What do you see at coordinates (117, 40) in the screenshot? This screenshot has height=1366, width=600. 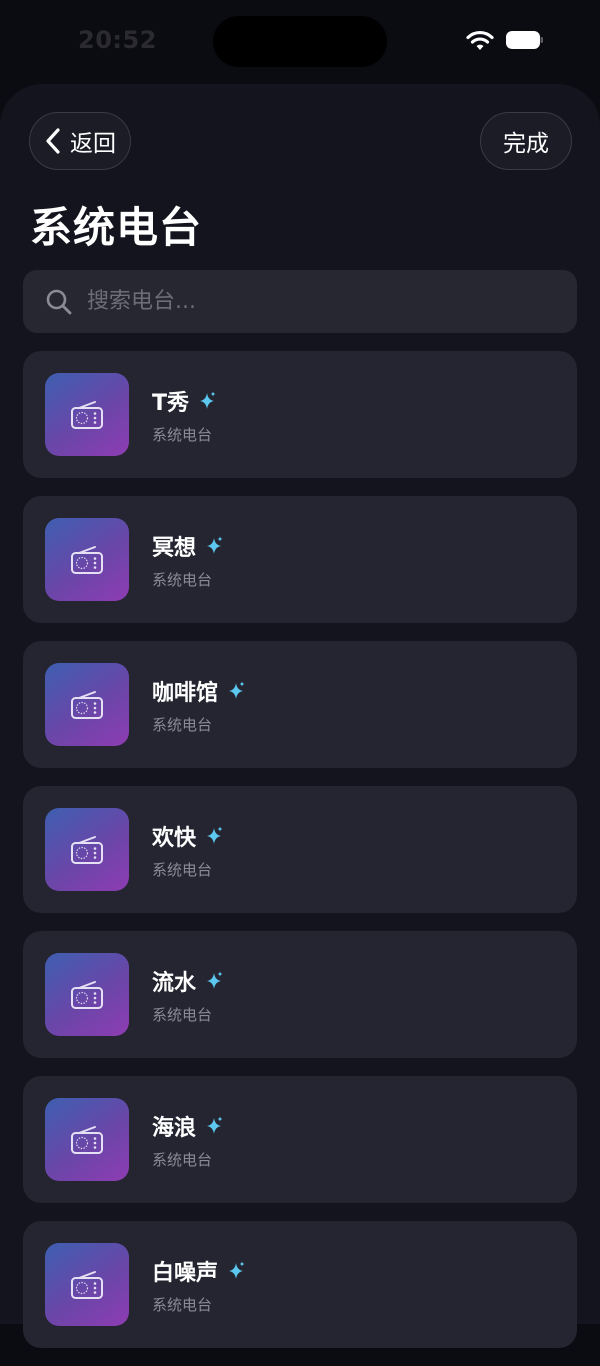 I see `status-time: 20:52` at bounding box center [117, 40].